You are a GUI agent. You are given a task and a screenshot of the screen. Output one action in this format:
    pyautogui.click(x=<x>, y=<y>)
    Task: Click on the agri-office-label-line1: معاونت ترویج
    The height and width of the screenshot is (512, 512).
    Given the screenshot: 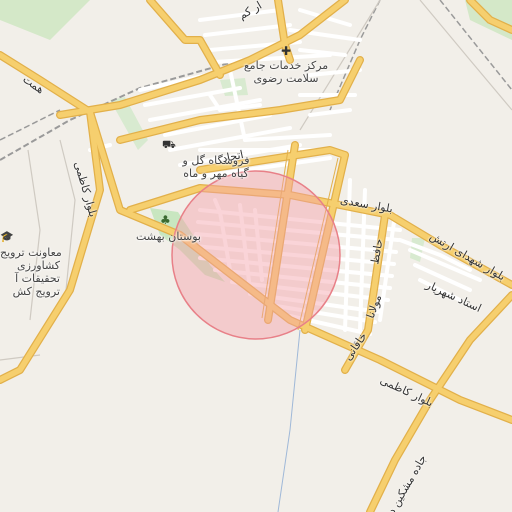 What is the action you would take?
    pyautogui.click(x=31, y=252)
    